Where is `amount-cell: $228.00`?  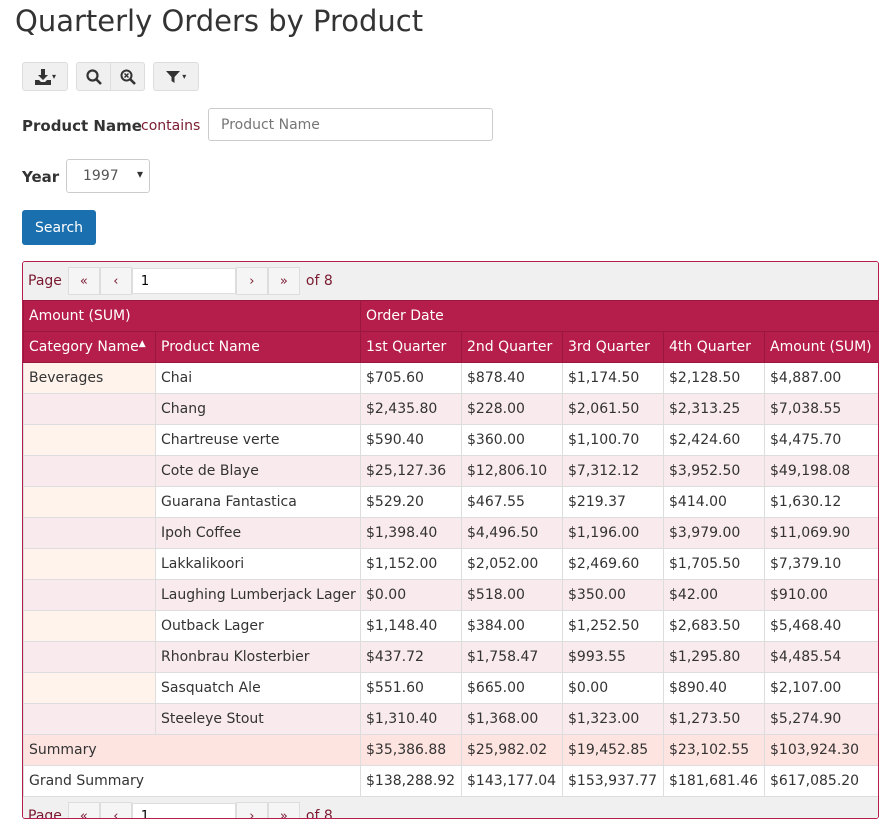 amount-cell: $228.00 is located at coordinates (512, 409).